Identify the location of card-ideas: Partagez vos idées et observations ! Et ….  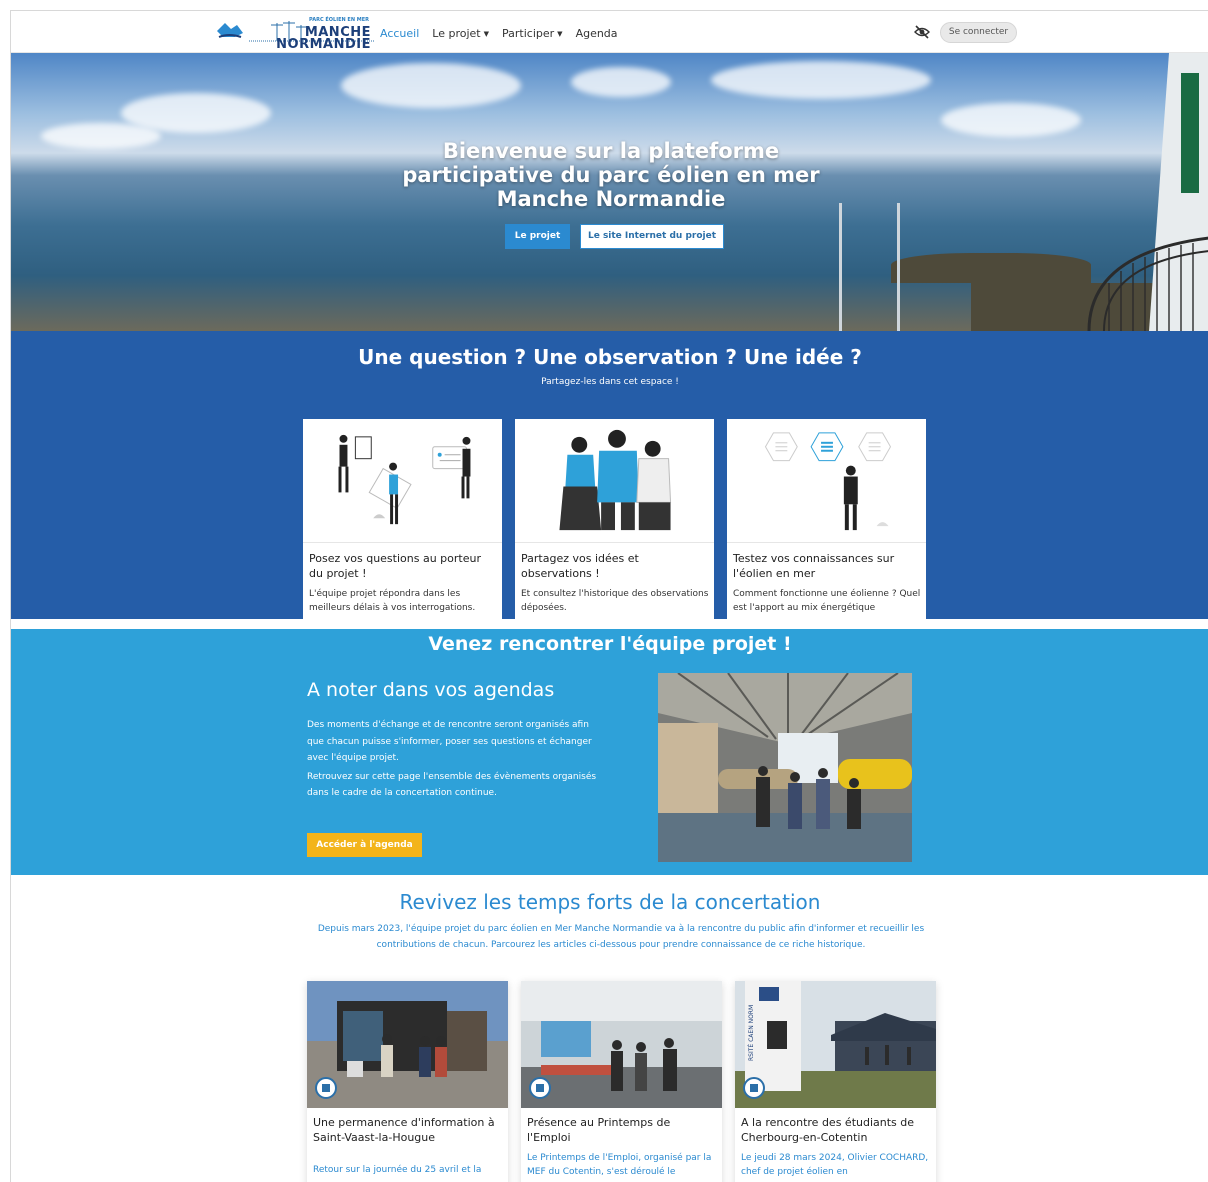
(614, 519).